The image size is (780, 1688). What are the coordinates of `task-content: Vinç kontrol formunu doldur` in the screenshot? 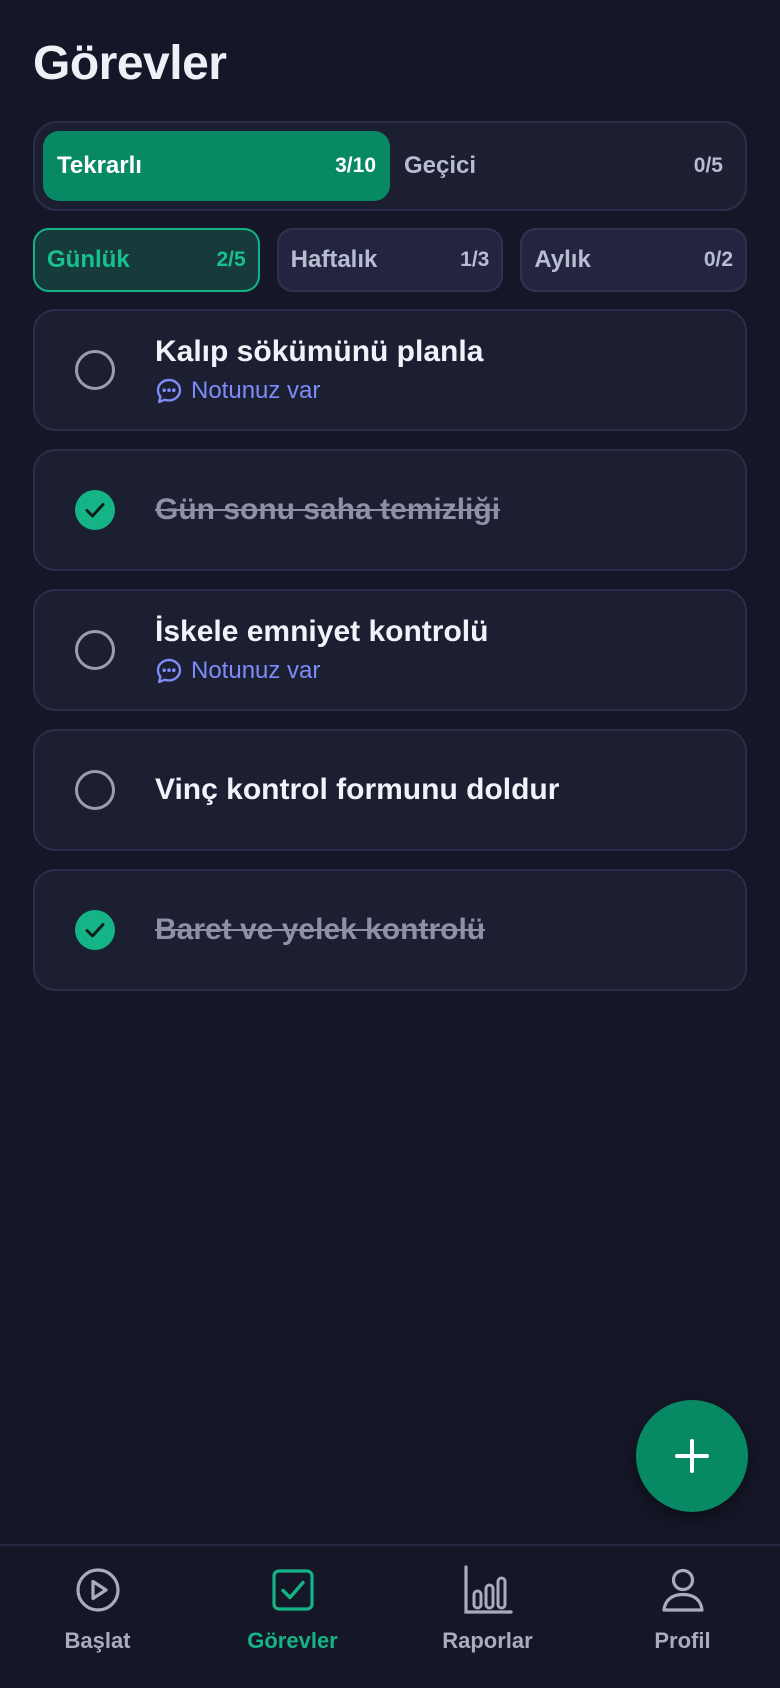 It's located at (357, 790).